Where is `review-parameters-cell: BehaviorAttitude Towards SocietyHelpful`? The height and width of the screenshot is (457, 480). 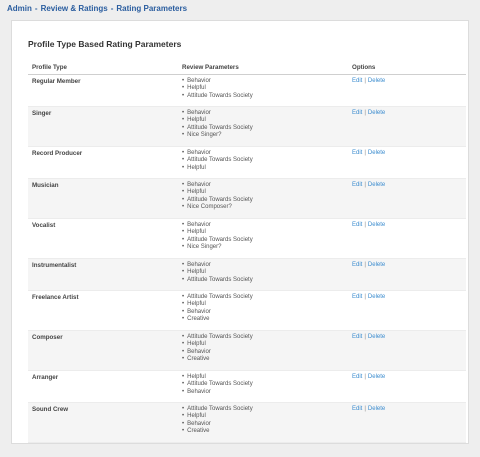 review-parameters-cell: BehaviorAttitude Towards SocietyHelpful is located at coordinates (263, 162).